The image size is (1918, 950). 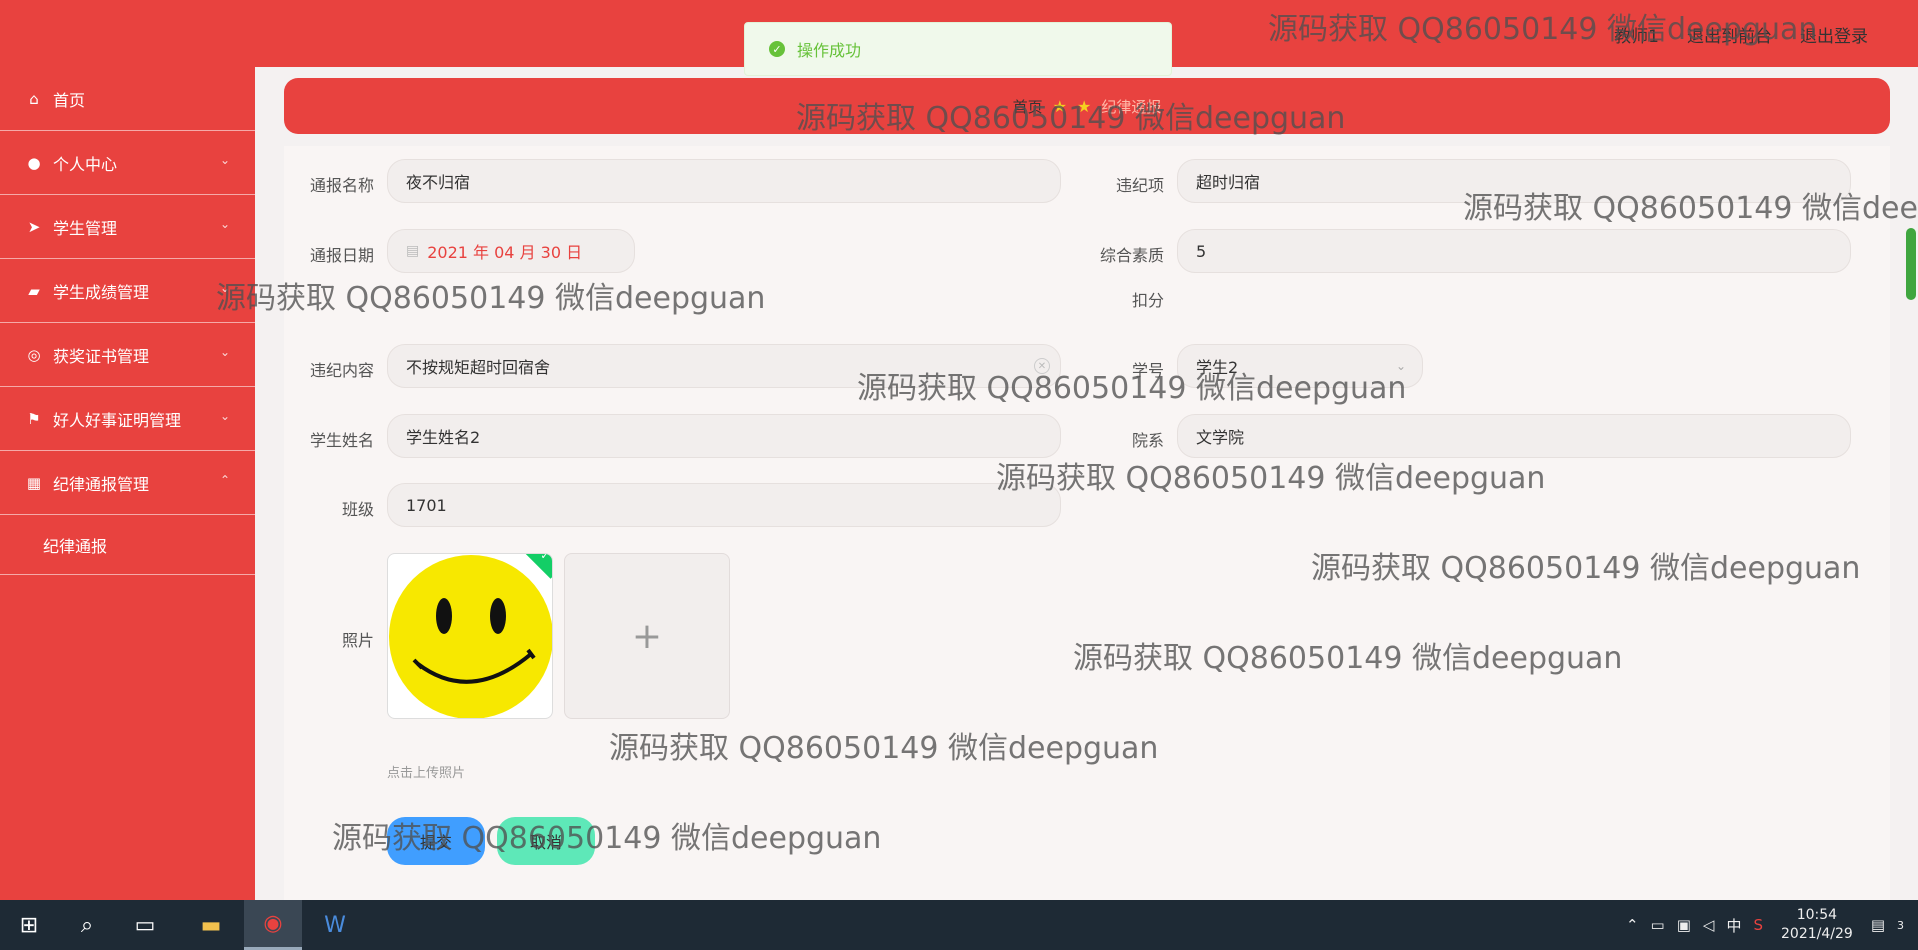 What do you see at coordinates (34, 98) in the screenshot?
I see `home-icon: ⌂` at bounding box center [34, 98].